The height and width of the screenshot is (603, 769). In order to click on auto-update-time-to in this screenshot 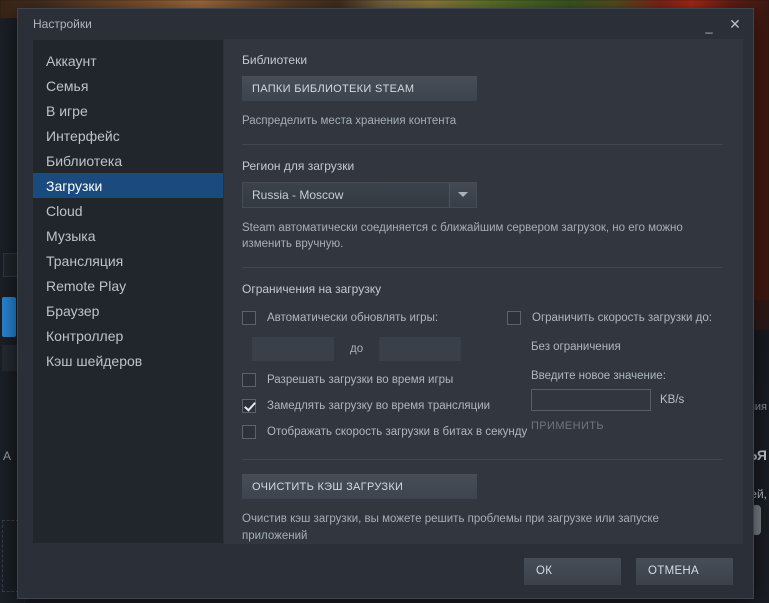, I will do `click(420, 349)`.